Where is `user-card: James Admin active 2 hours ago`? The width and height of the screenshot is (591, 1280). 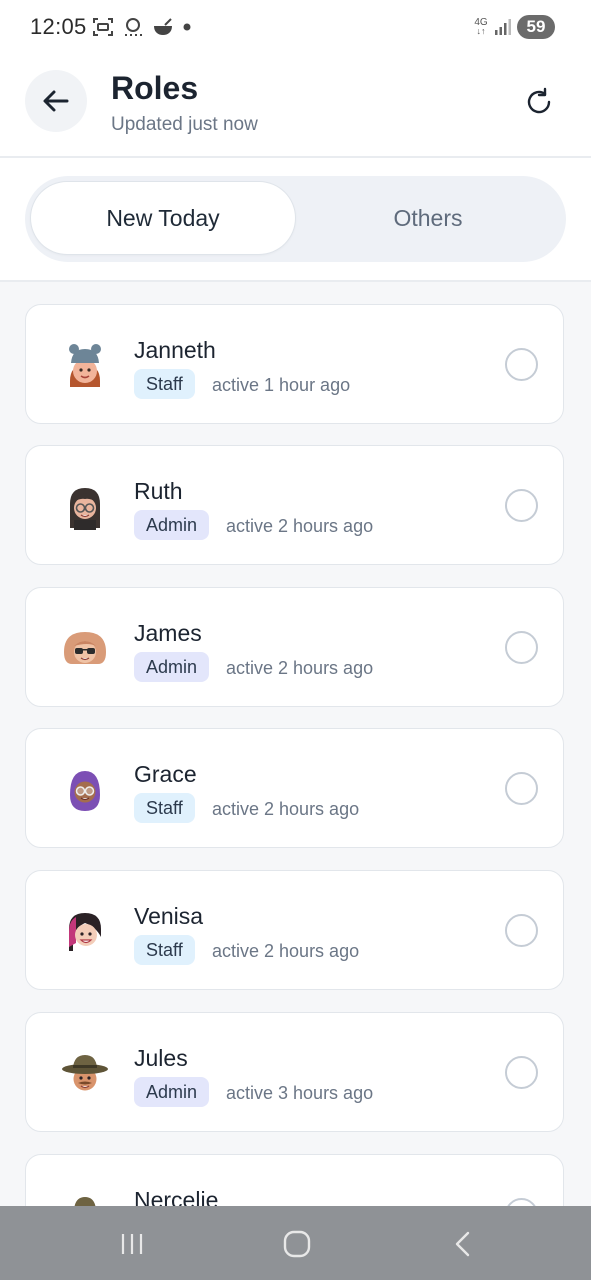 user-card: James Admin active 2 hours ago is located at coordinates (294, 647).